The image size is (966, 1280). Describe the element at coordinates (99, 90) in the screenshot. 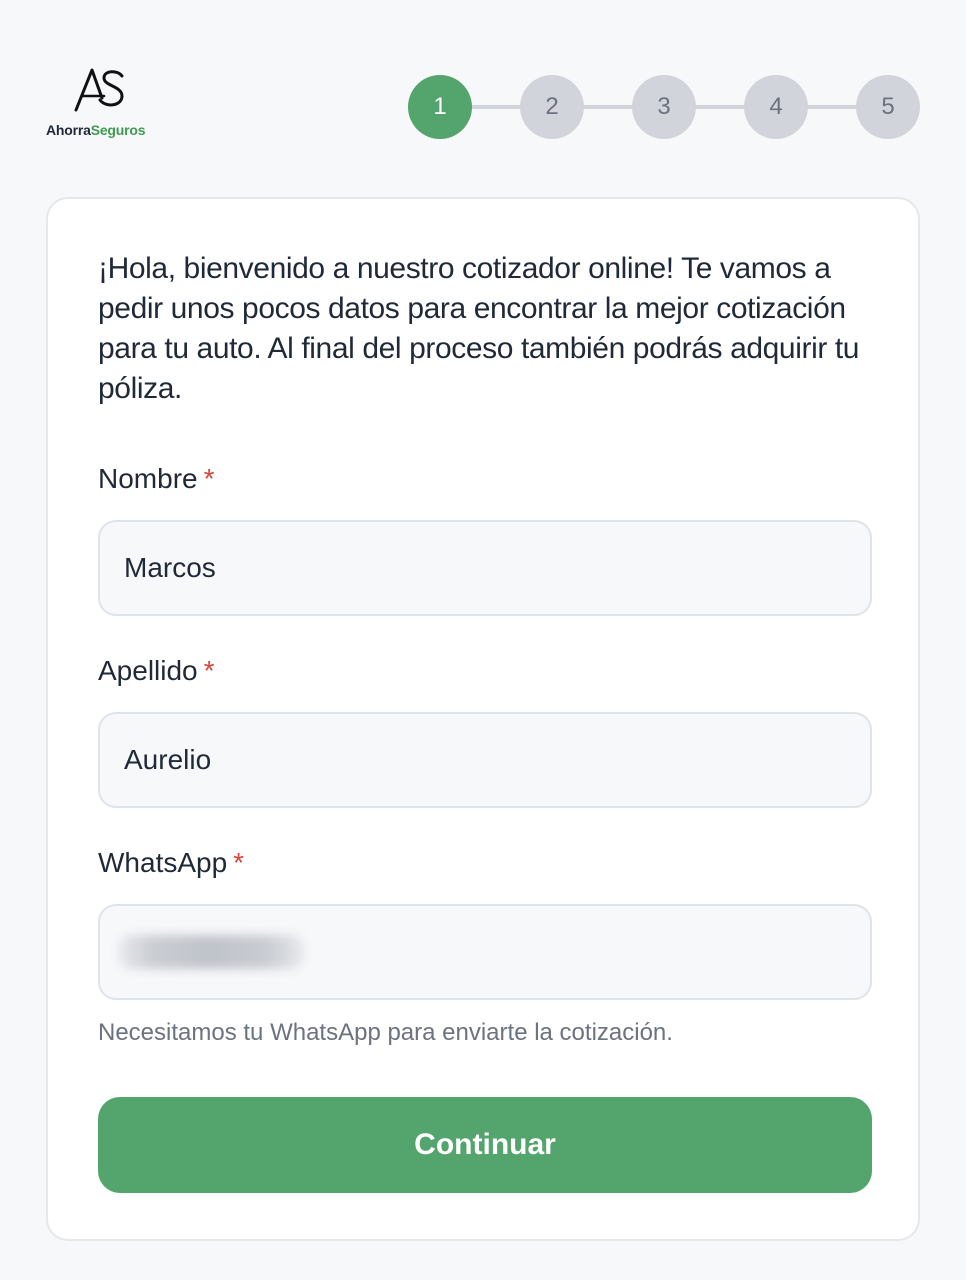

I see `logo-mark-icon` at that location.